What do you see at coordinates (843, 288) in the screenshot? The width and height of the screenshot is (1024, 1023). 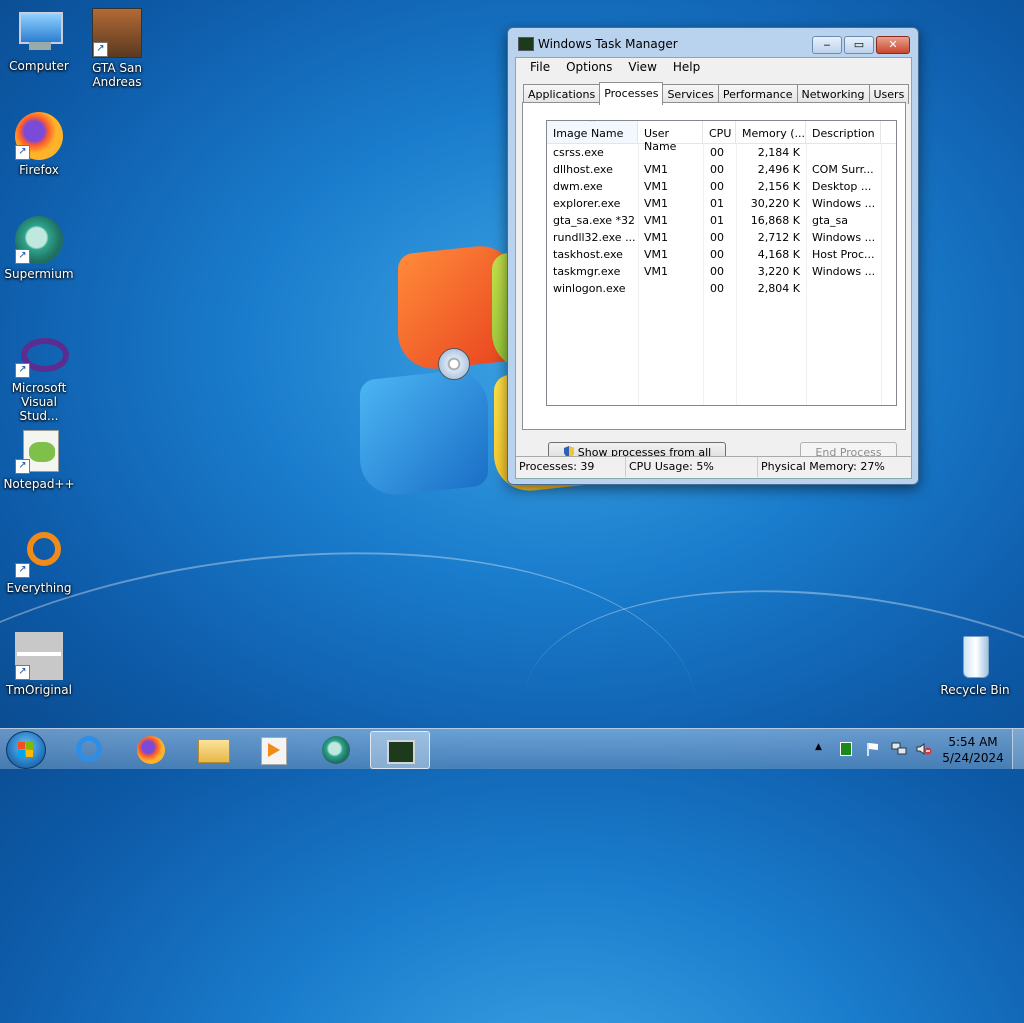 I see `process-description` at bounding box center [843, 288].